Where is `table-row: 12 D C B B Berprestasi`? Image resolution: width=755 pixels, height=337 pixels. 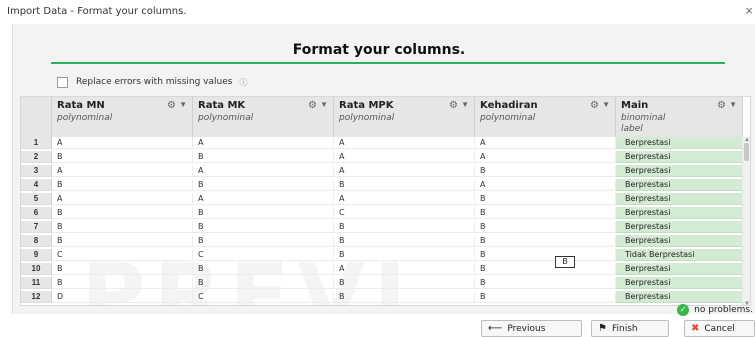 table-row: 12 D C B B Berprestasi is located at coordinates (385, 297).